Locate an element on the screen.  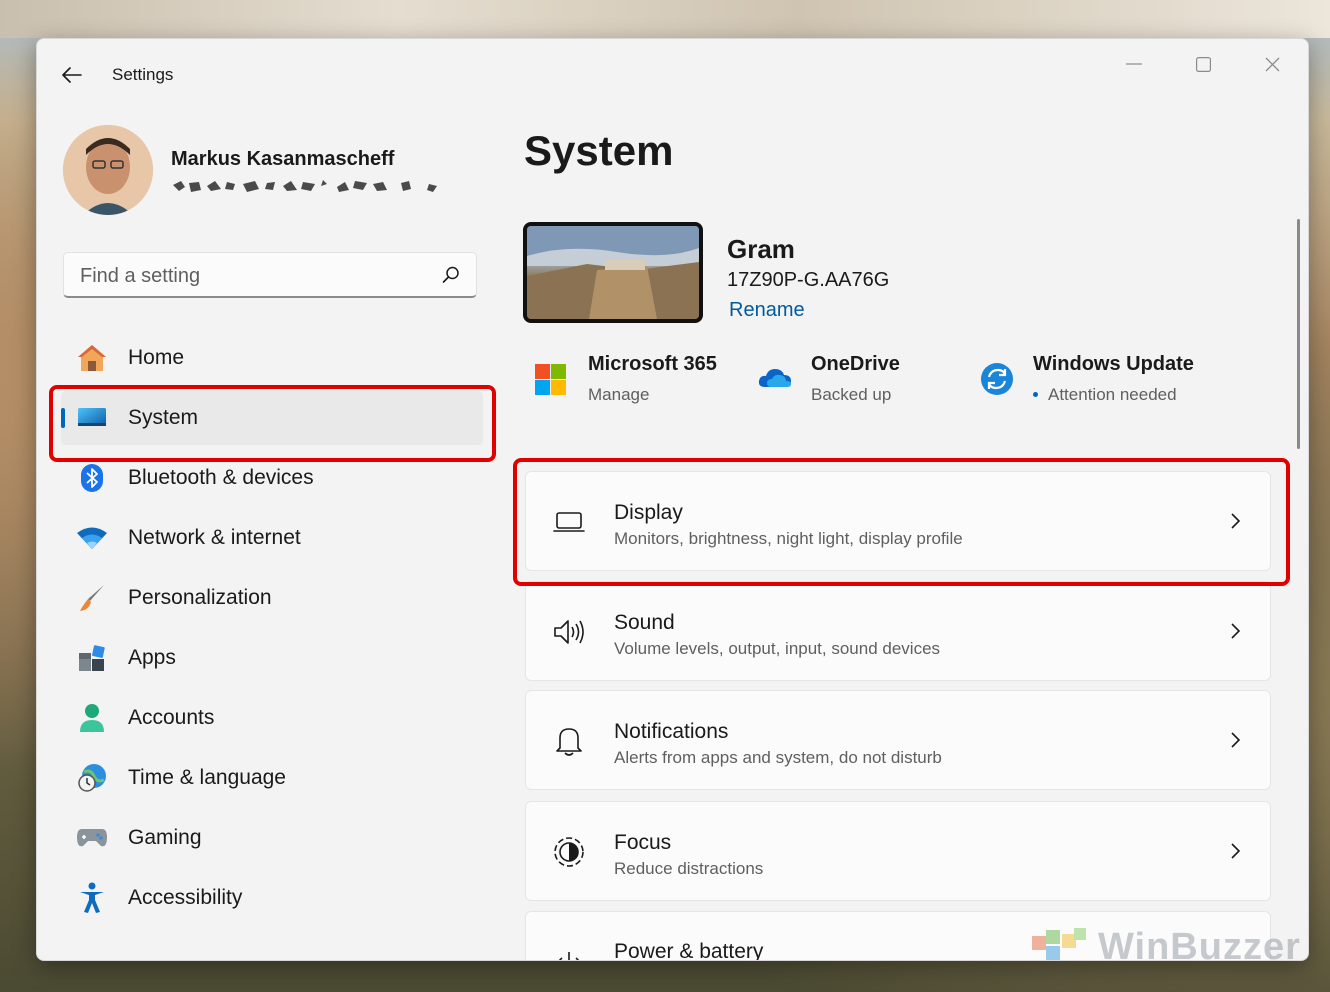
system-icon is located at coordinates (92, 418).